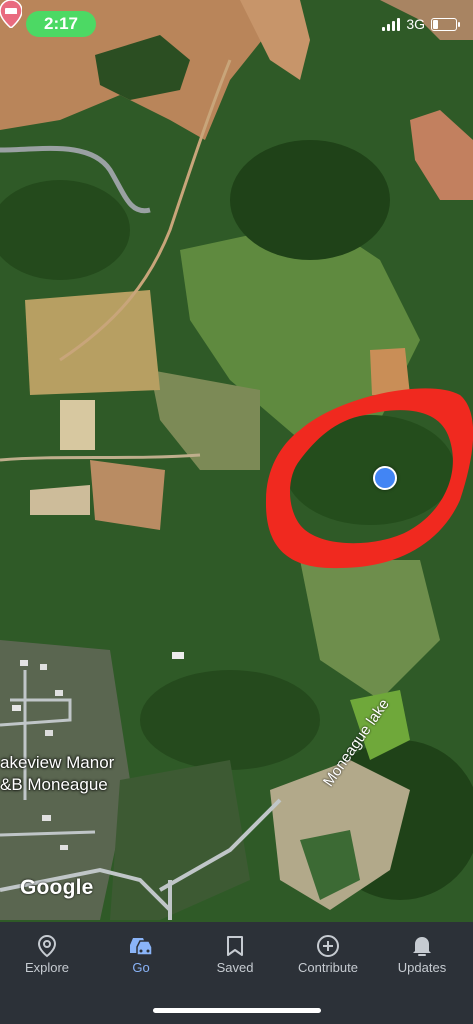 The image size is (473, 1024). Describe the element at coordinates (47, 946) in the screenshot. I see `location-pin-icon` at that location.